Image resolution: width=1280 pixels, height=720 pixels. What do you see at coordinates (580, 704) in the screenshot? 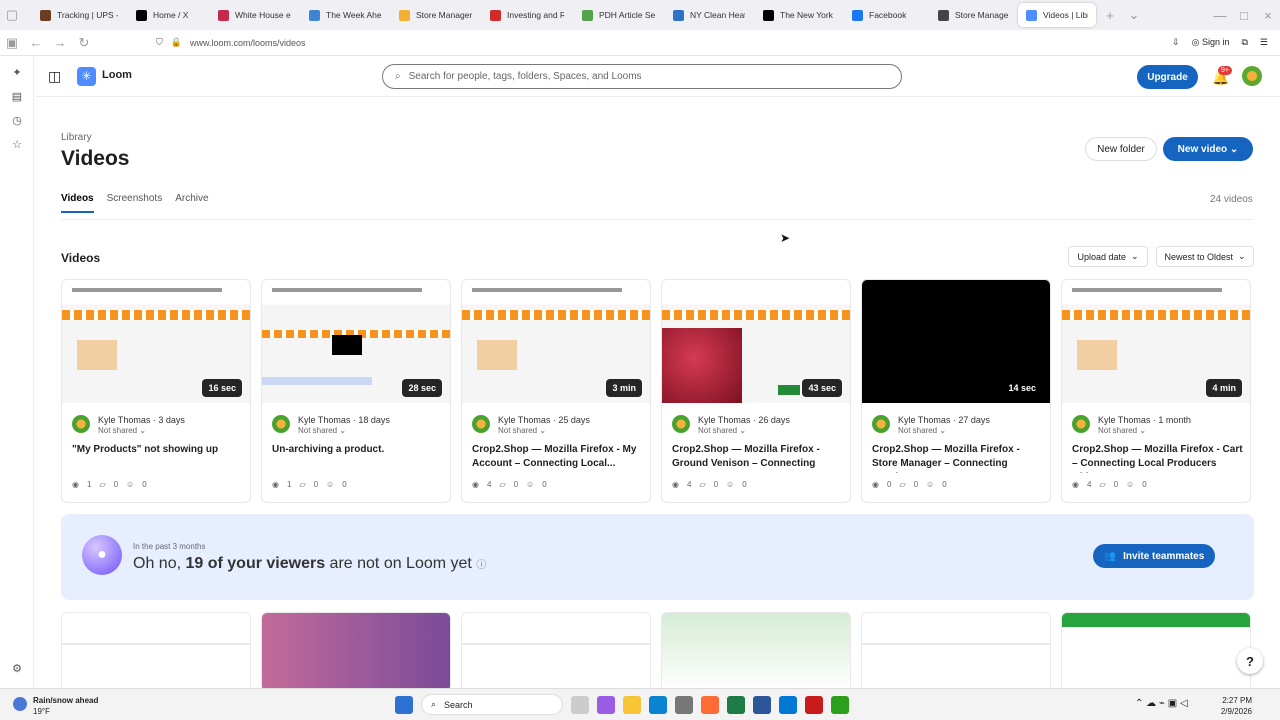
I see `task-view-icon` at bounding box center [580, 704].